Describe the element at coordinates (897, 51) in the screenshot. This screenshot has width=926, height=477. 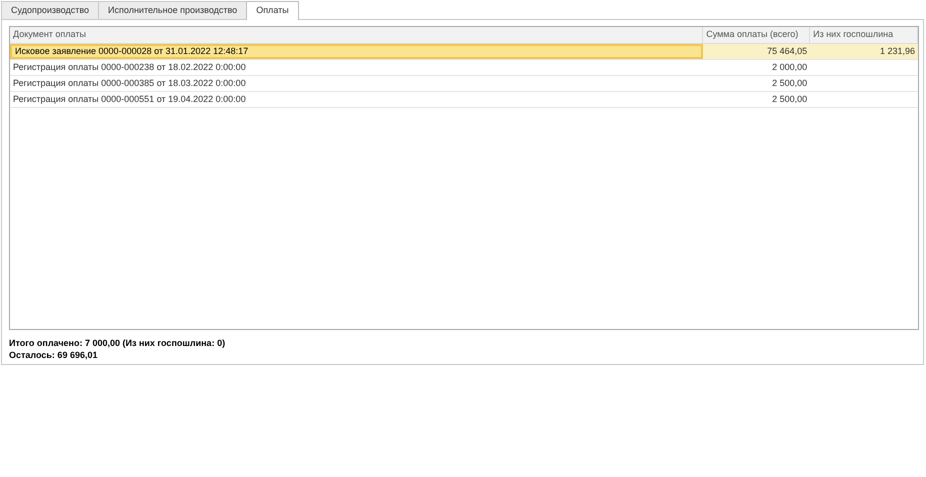
I see `table-cell-text: 1 231,96` at that location.